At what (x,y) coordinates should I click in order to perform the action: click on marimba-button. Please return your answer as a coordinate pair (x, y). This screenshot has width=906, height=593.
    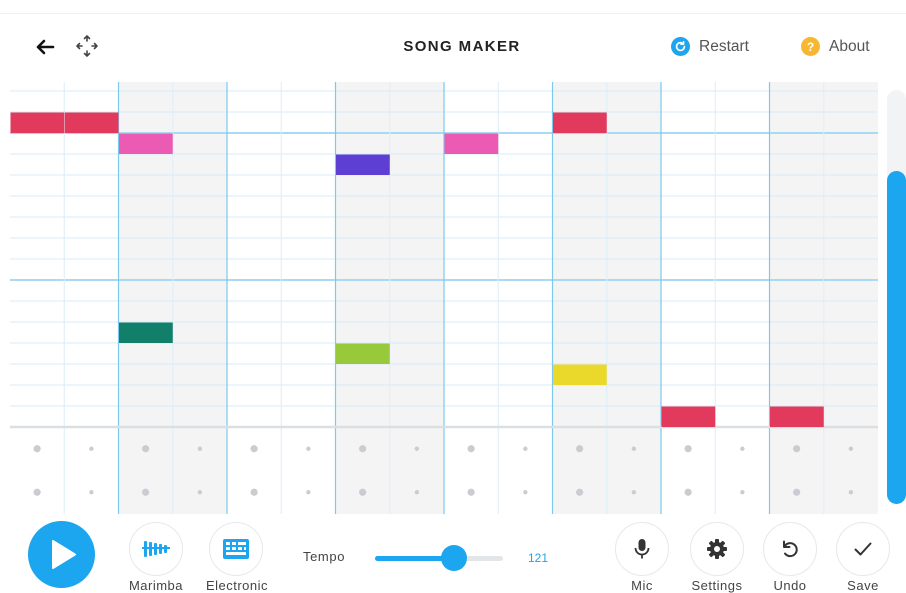
    Looking at the image, I should click on (156, 549).